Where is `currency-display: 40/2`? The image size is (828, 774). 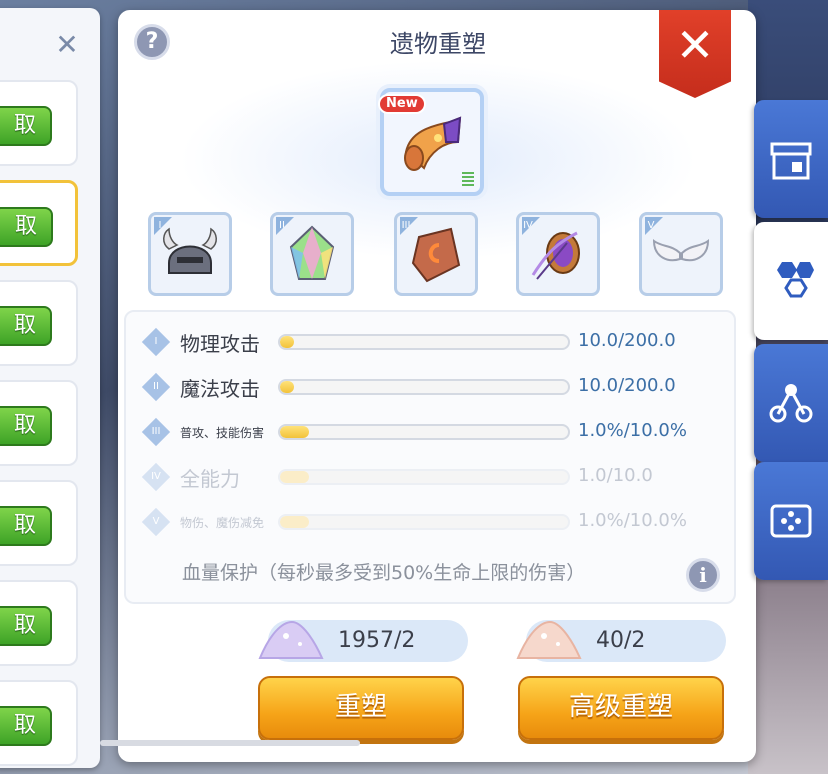
currency-display: 40/2 is located at coordinates (621, 641).